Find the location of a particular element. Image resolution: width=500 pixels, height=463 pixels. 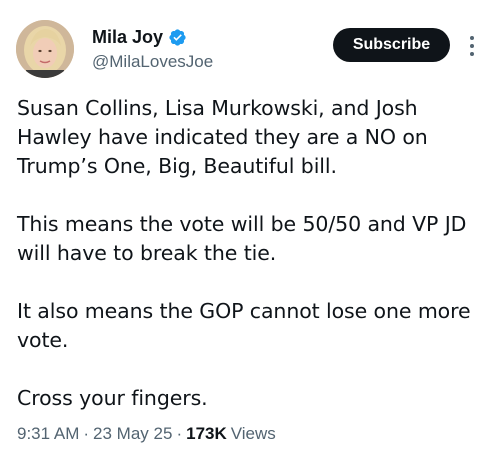

avatar is located at coordinates (45, 49).